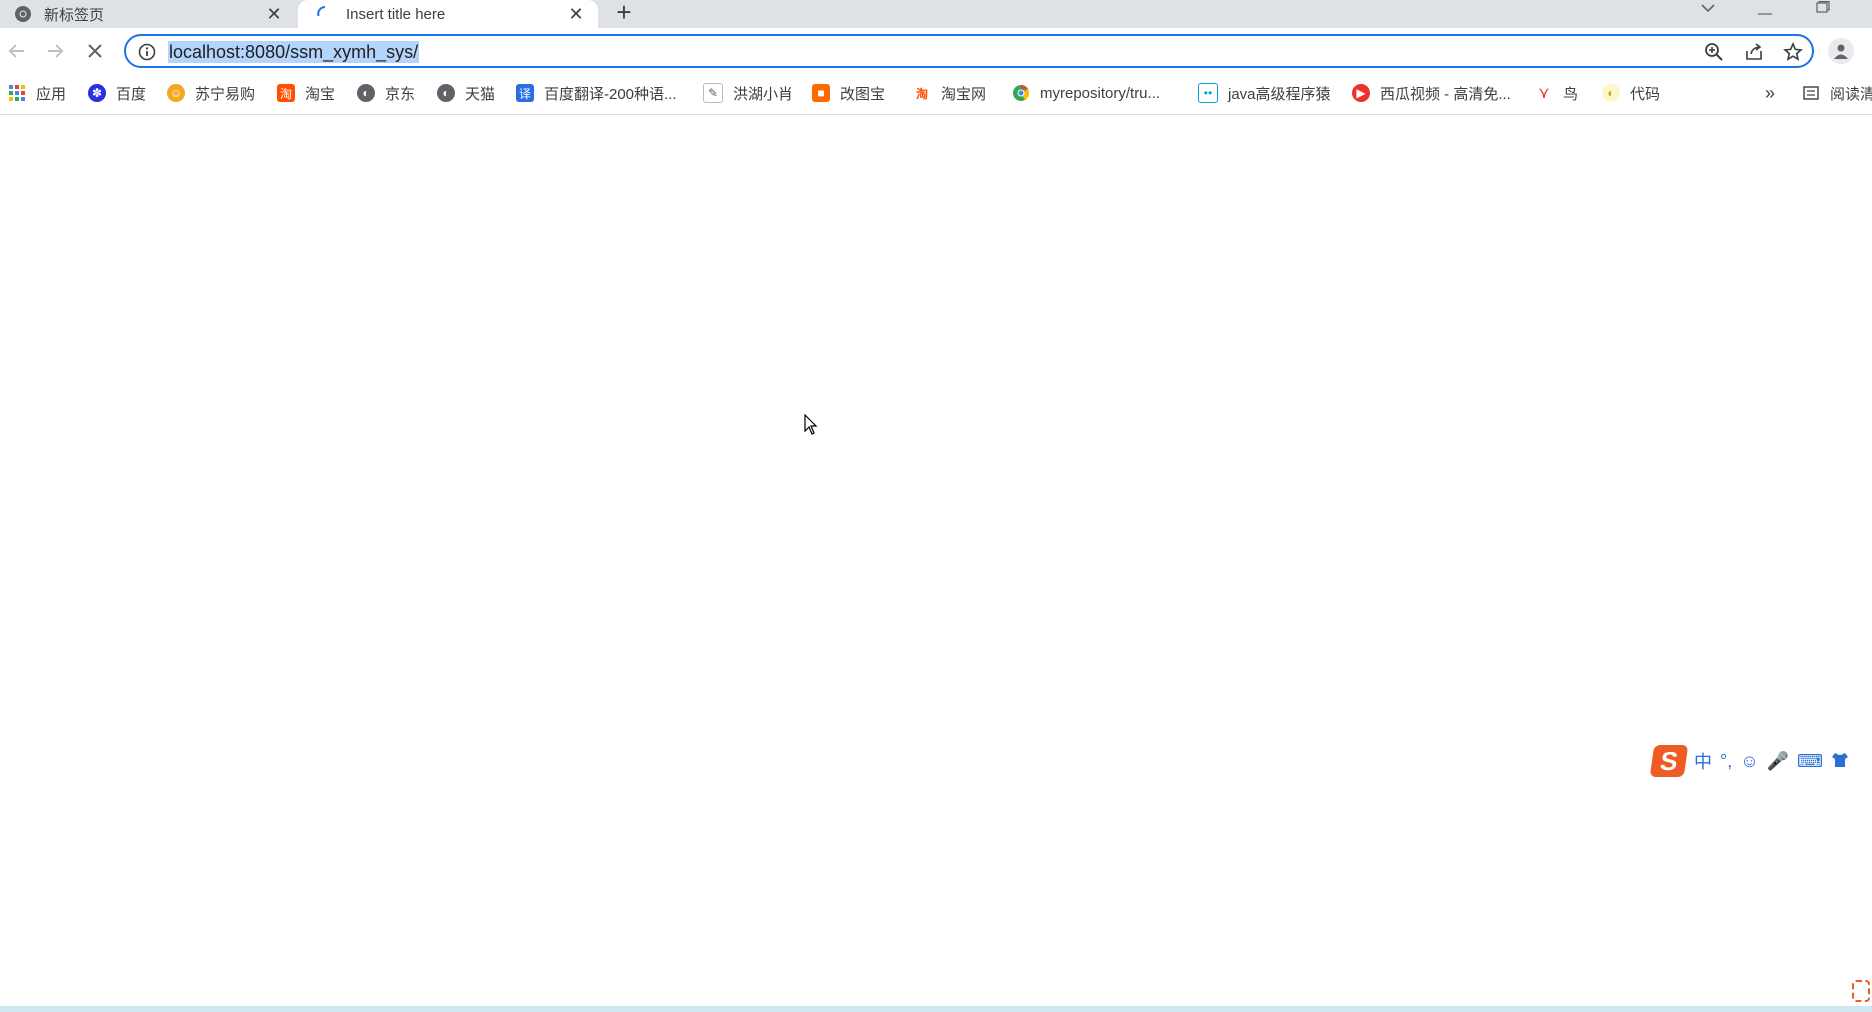  I want to click on ime-skin-icon, so click(1840, 761).